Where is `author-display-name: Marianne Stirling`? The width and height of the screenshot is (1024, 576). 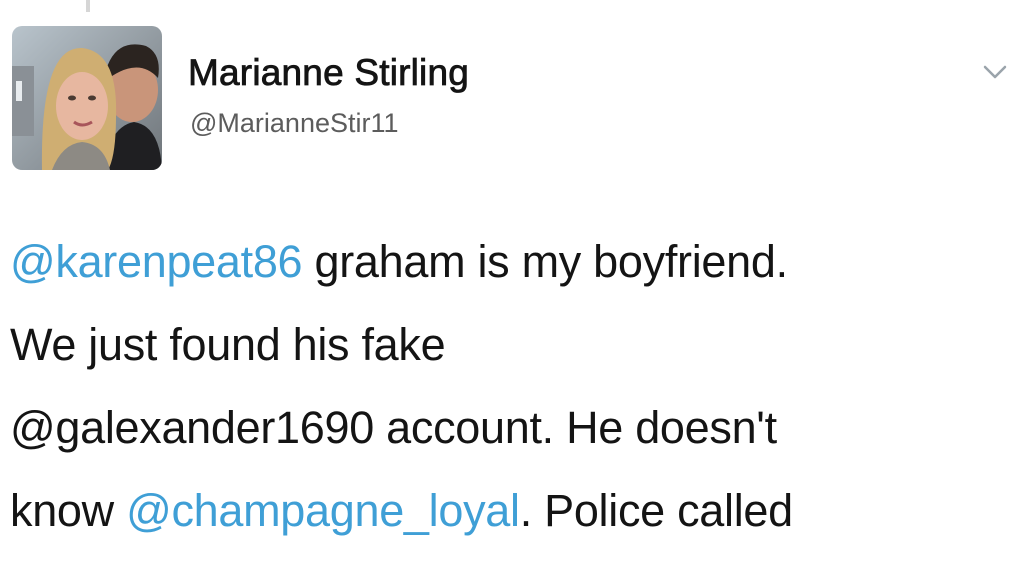
author-display-name: Marianne Stirling is located at coordinates (329, 73).